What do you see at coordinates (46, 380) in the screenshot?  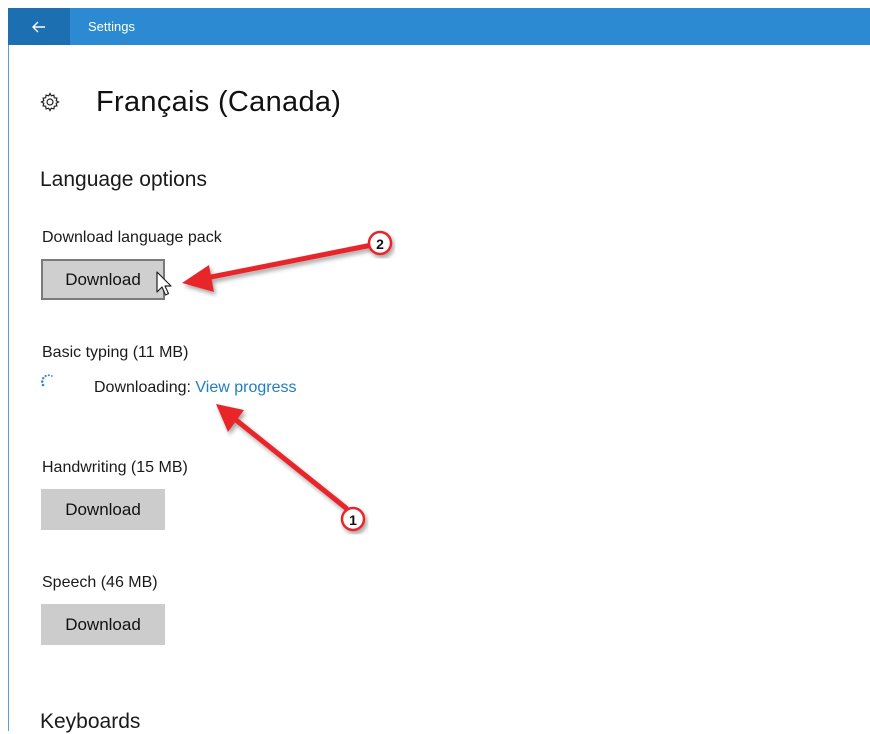 I see `progress-spinner-icon` at bounding box center [46, 380].